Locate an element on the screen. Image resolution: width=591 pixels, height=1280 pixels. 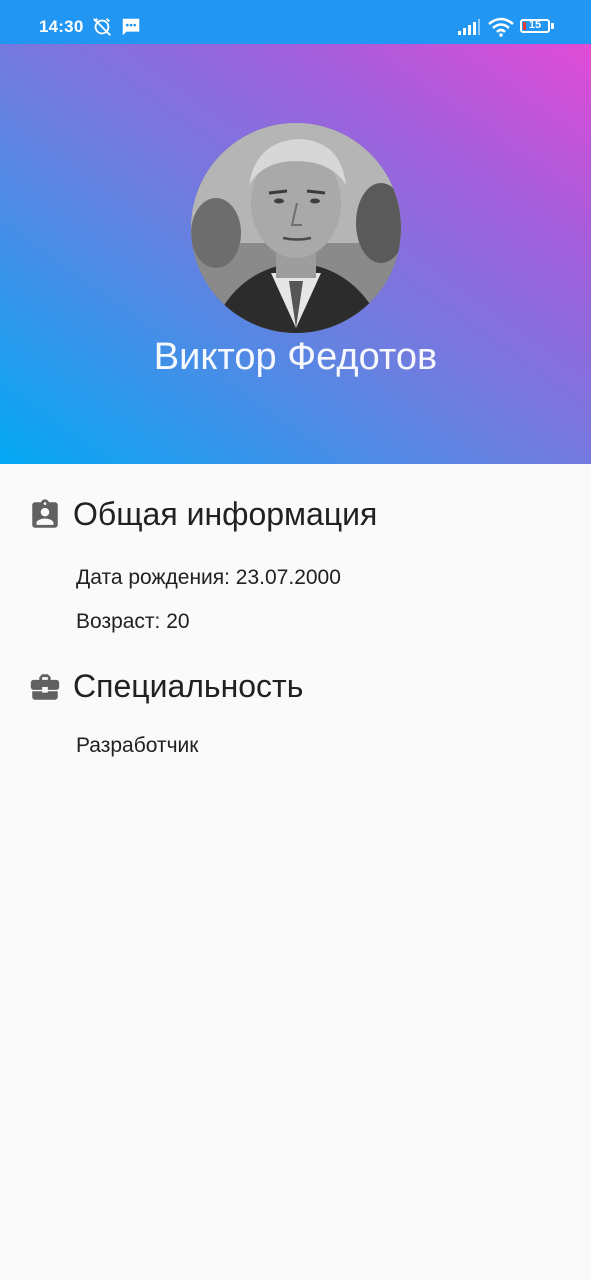
battery-level: 15 is located at coordinates (535, 25).